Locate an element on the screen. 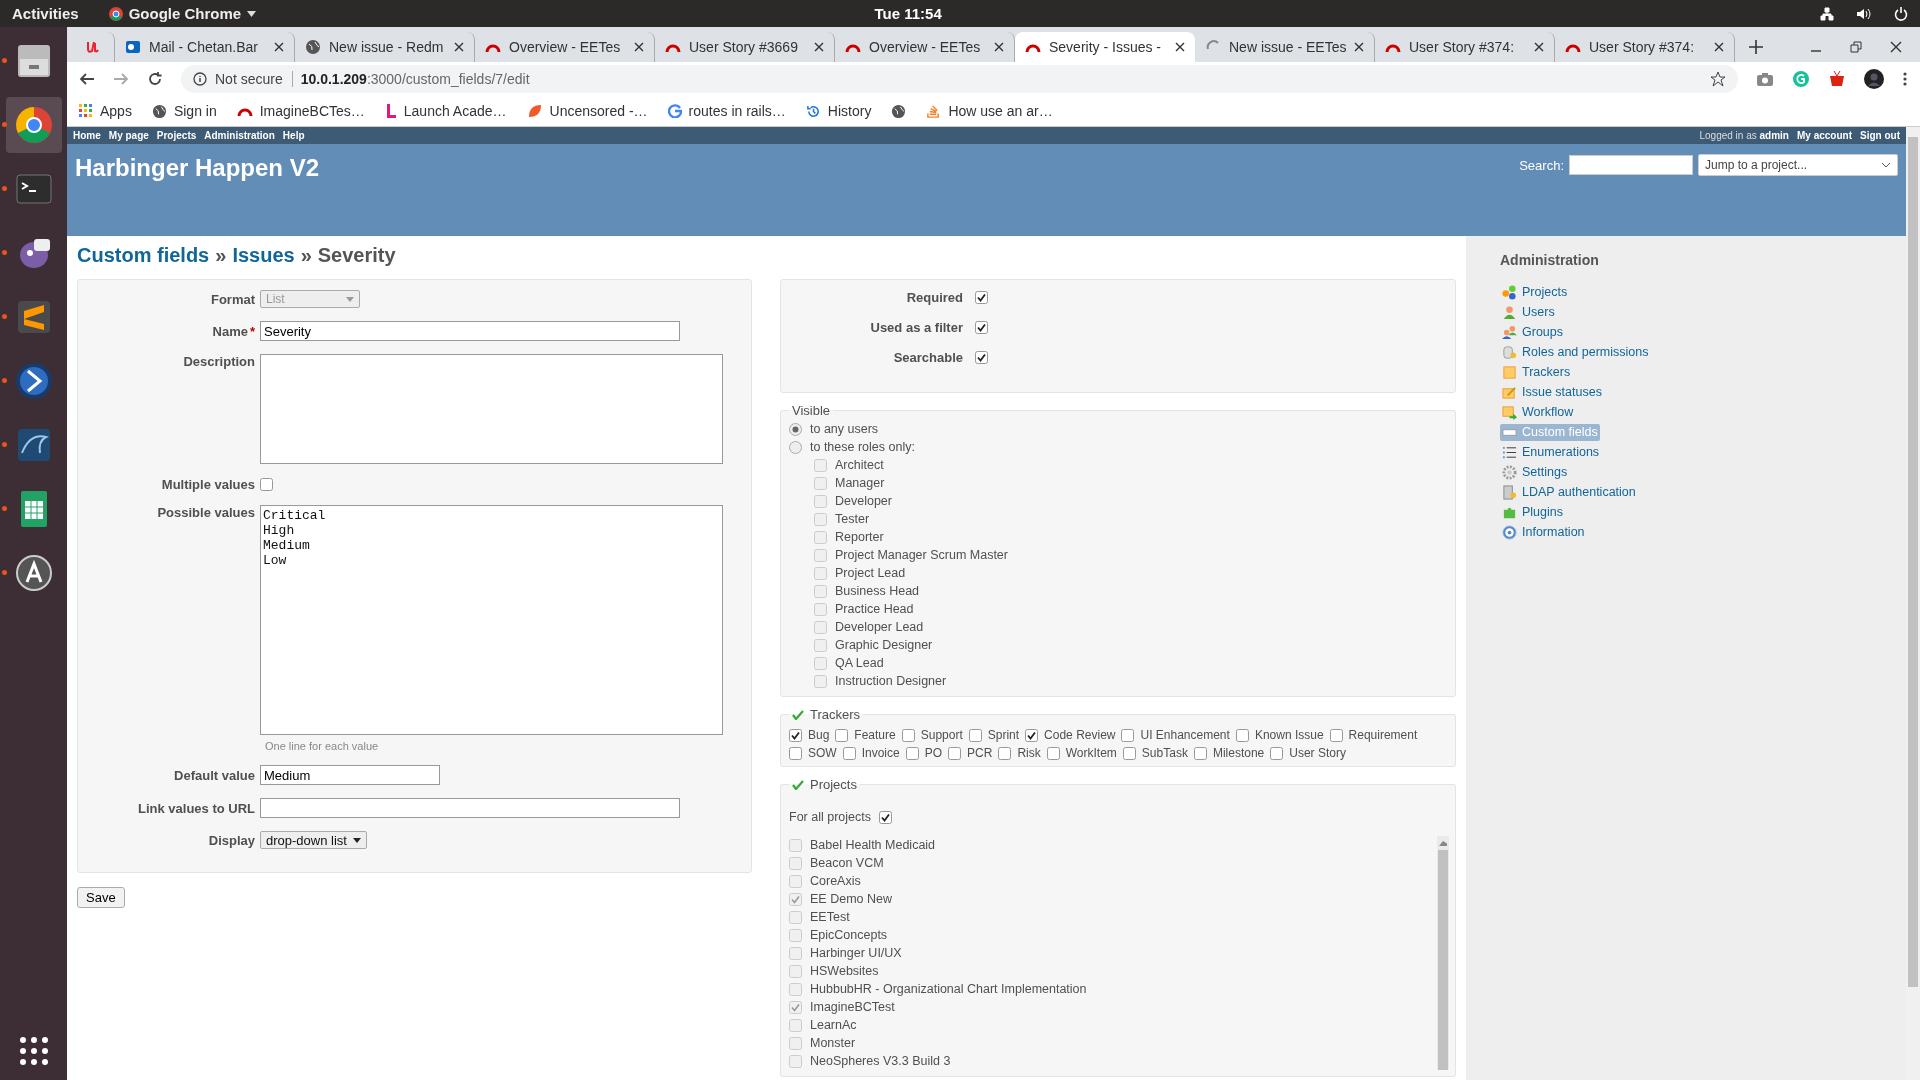  caret-icon is located at coordinates (252, 13).